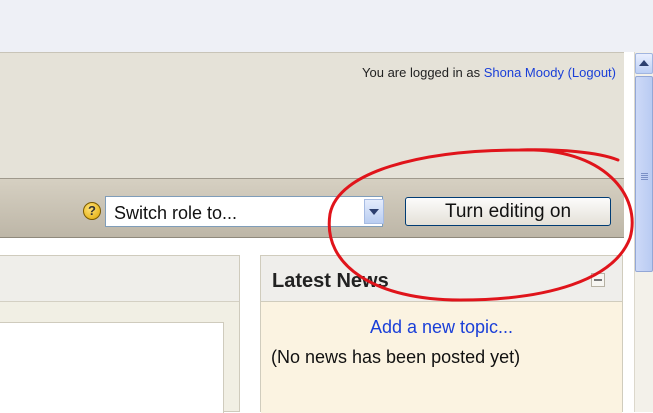 This screenshot has height=413, width=653. What do you see at coordinates (421, 72) in the screenshot?
I see `login-prefix: You are logged in as` at bounding box center [421, 72].